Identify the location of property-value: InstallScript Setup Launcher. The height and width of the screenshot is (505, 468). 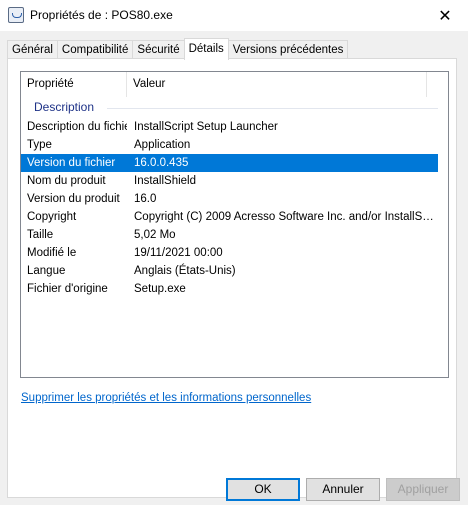
(206, 127).